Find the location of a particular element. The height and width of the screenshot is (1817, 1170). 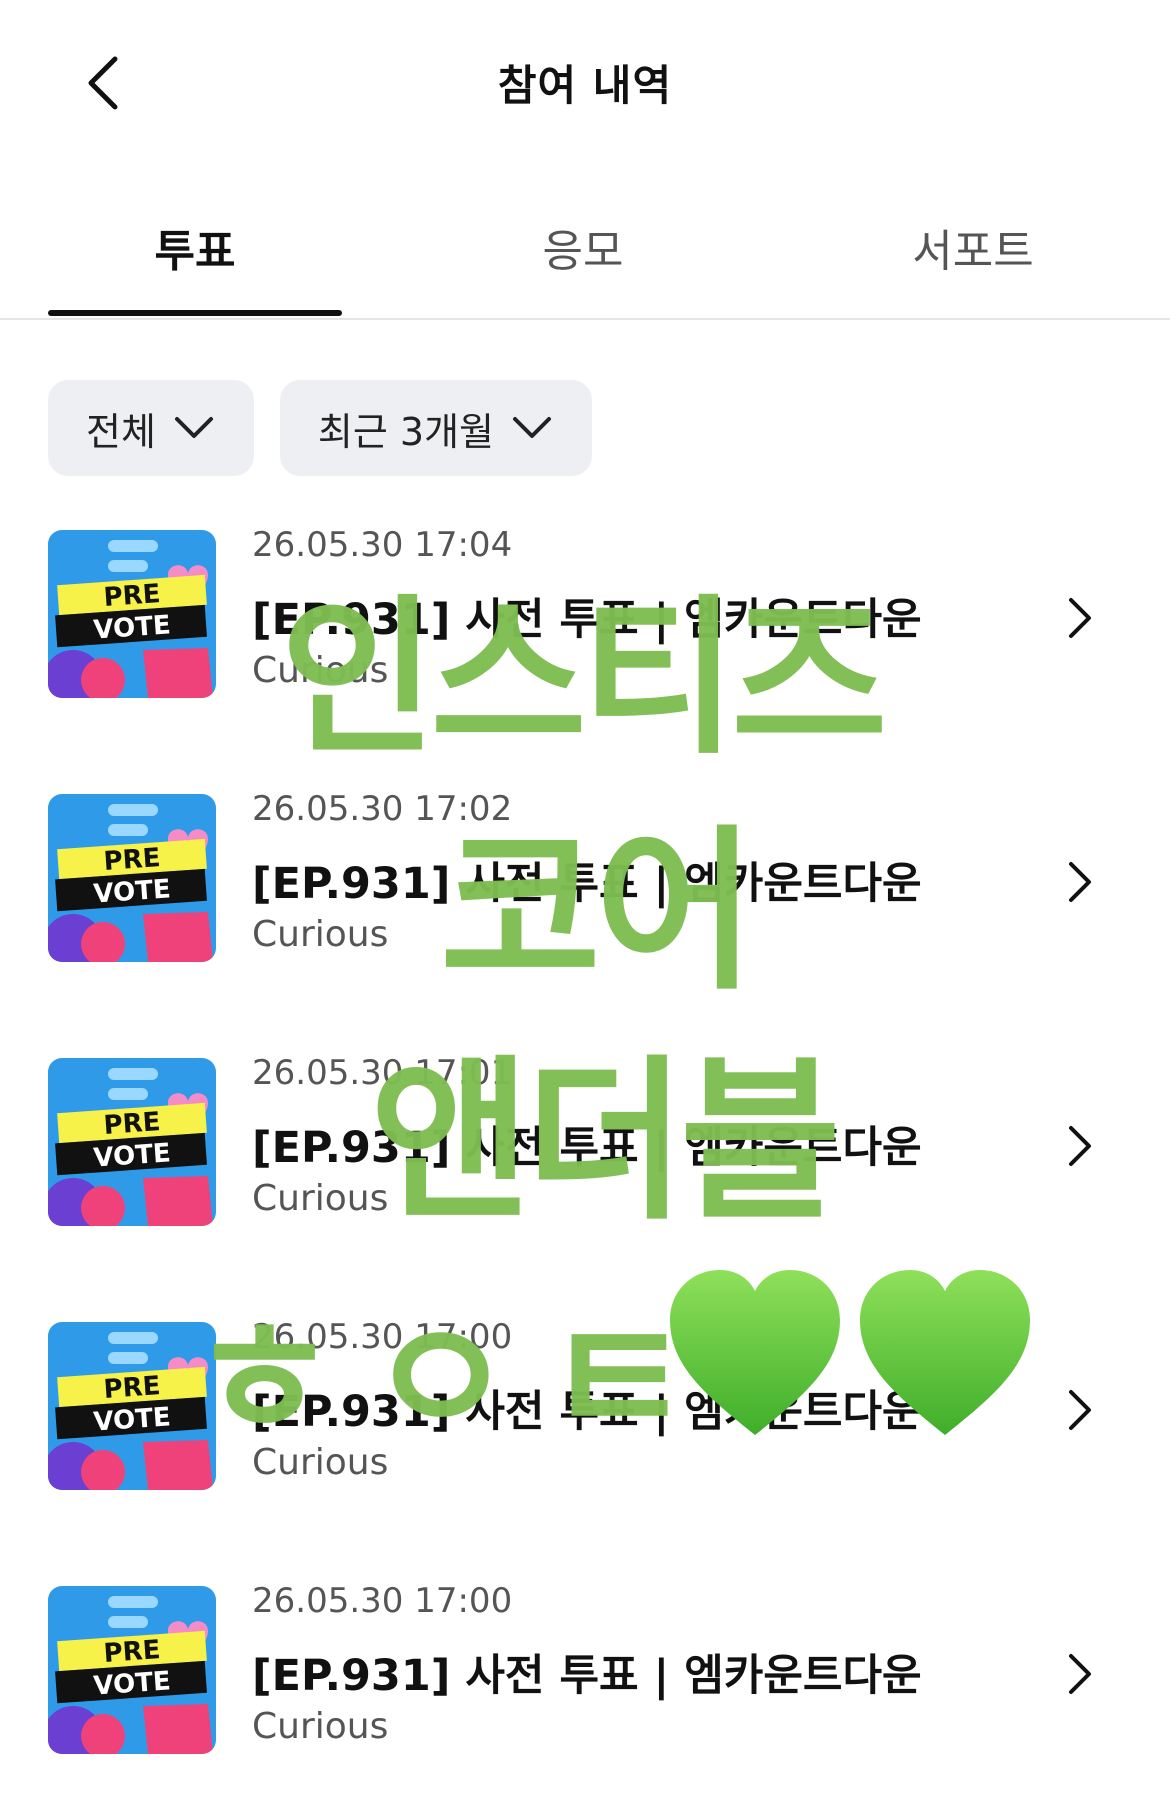

category-filter-dropdown: 전체 is located at coordinates (151, 428).